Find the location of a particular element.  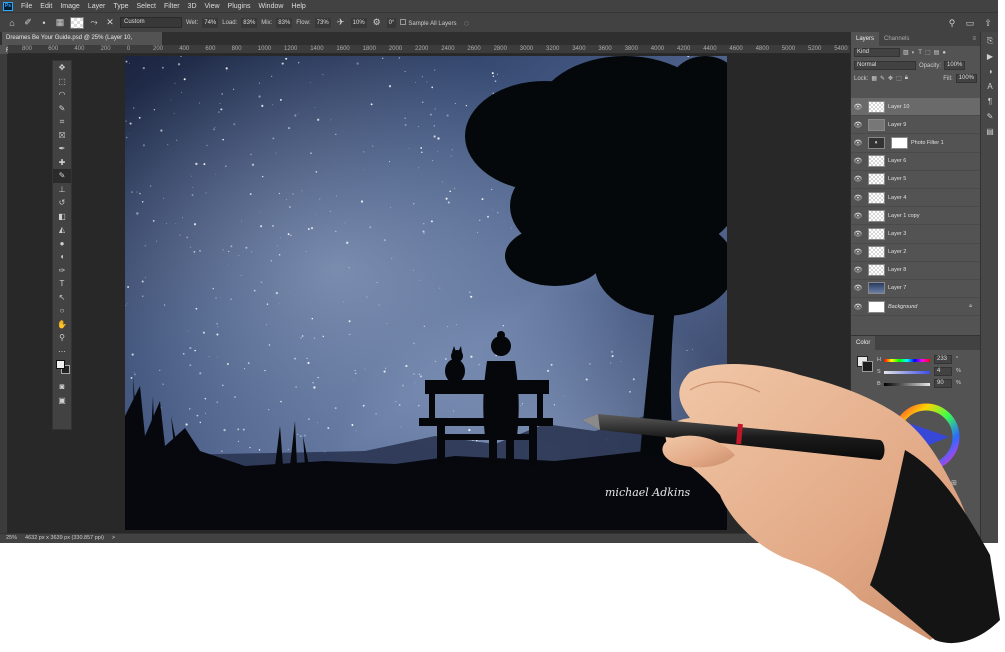

saturation-field: 4 is located at coordinates (943, 371).